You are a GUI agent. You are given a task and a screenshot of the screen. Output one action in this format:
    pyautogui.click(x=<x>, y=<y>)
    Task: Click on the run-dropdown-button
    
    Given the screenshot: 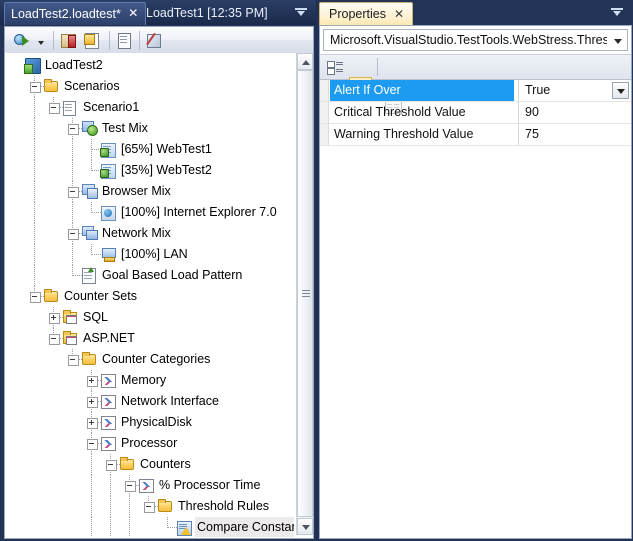 What is the action you would take?
    pyautogui.click(x=42, y=40)
    